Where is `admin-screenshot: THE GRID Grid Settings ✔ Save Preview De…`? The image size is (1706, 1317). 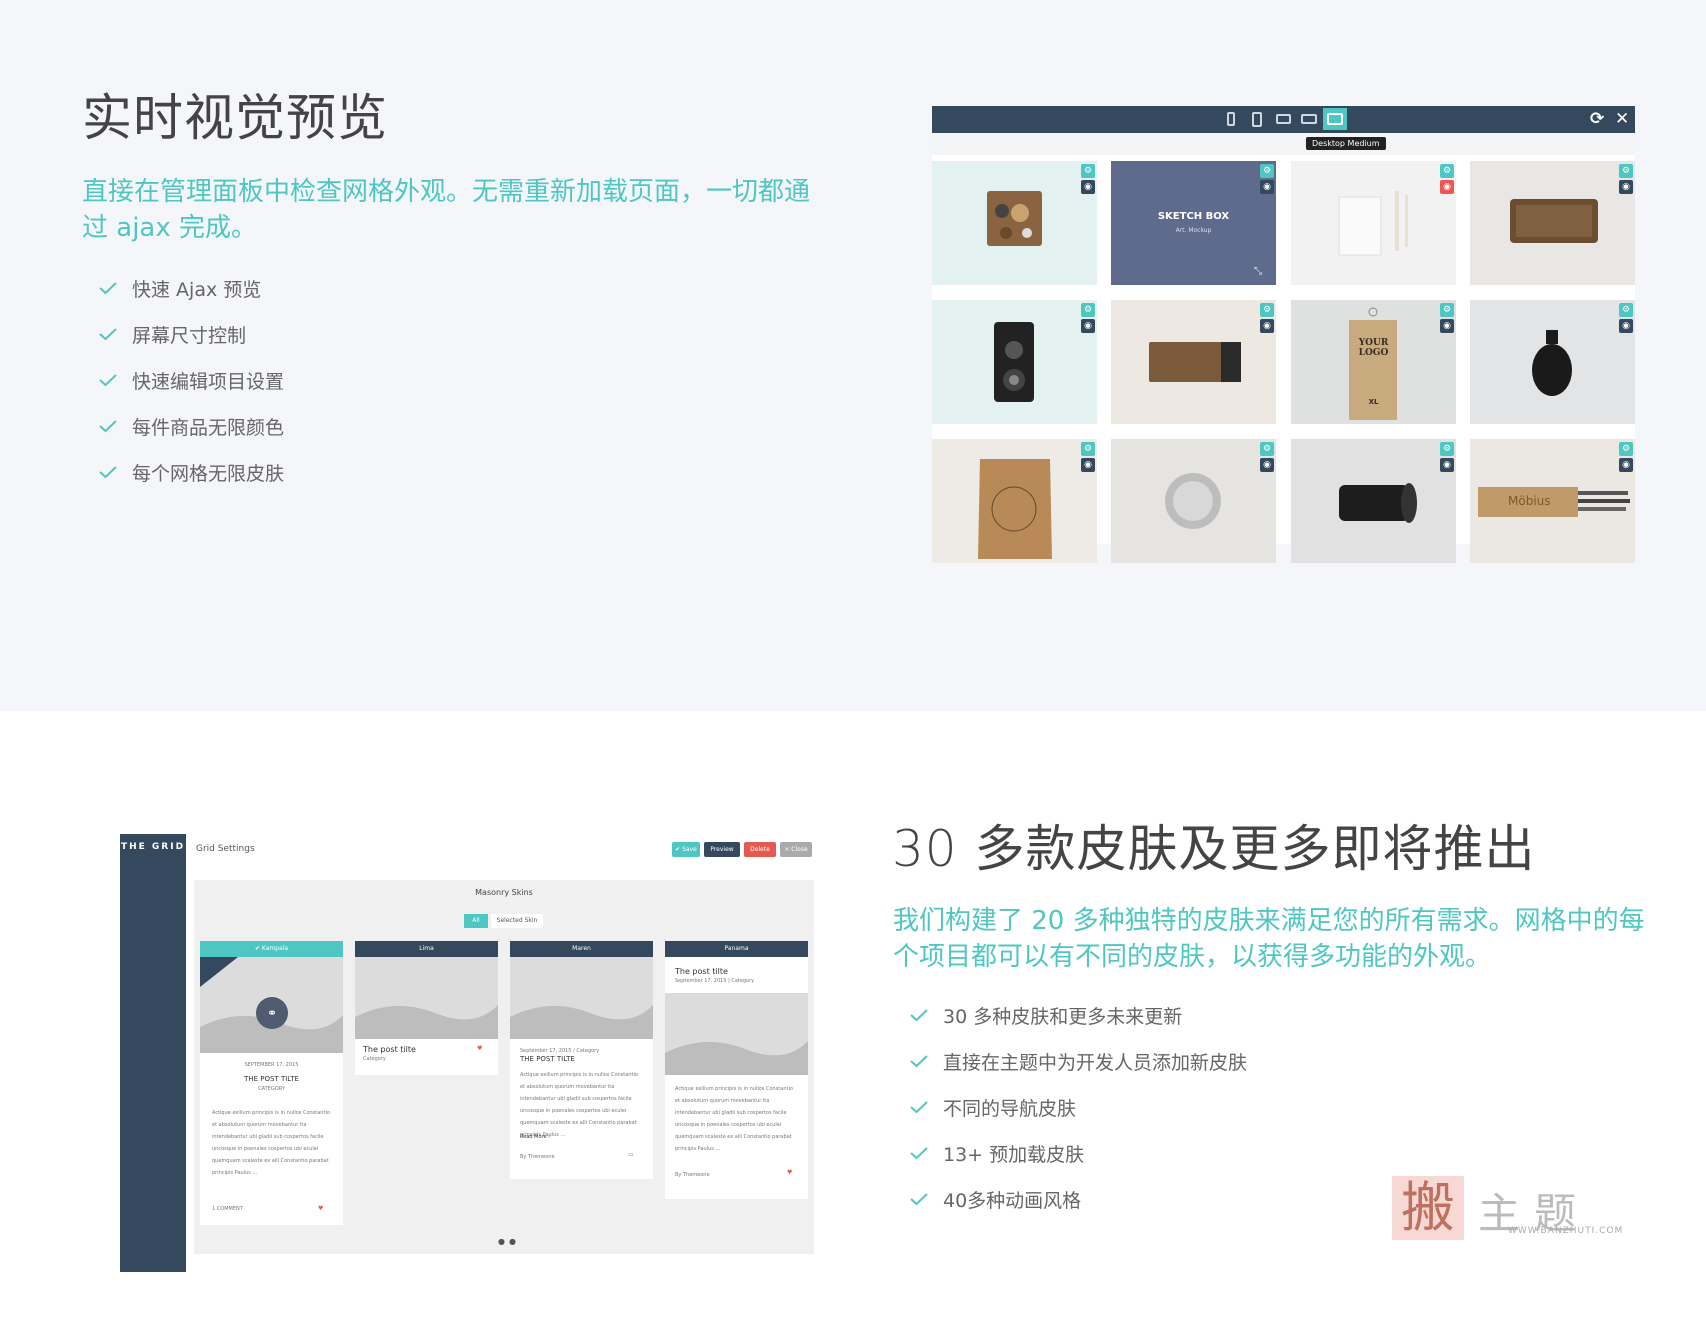
admin-screenshot: THE GRID Grid Settings ✔ Save Preview De… is located at coordinates (471, 1053).